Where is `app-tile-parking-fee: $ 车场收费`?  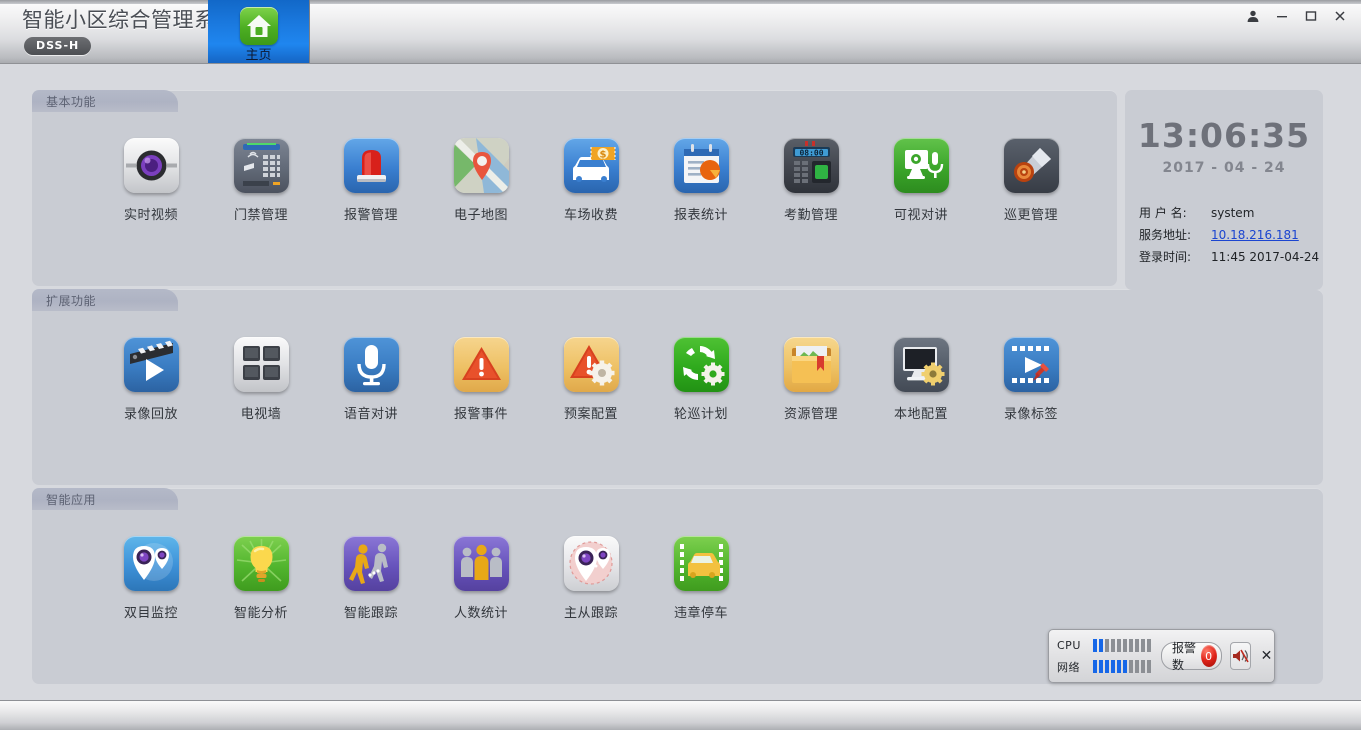 app-tile-parking-fee: $ 车场收费 is located at coordinates (591, 180).